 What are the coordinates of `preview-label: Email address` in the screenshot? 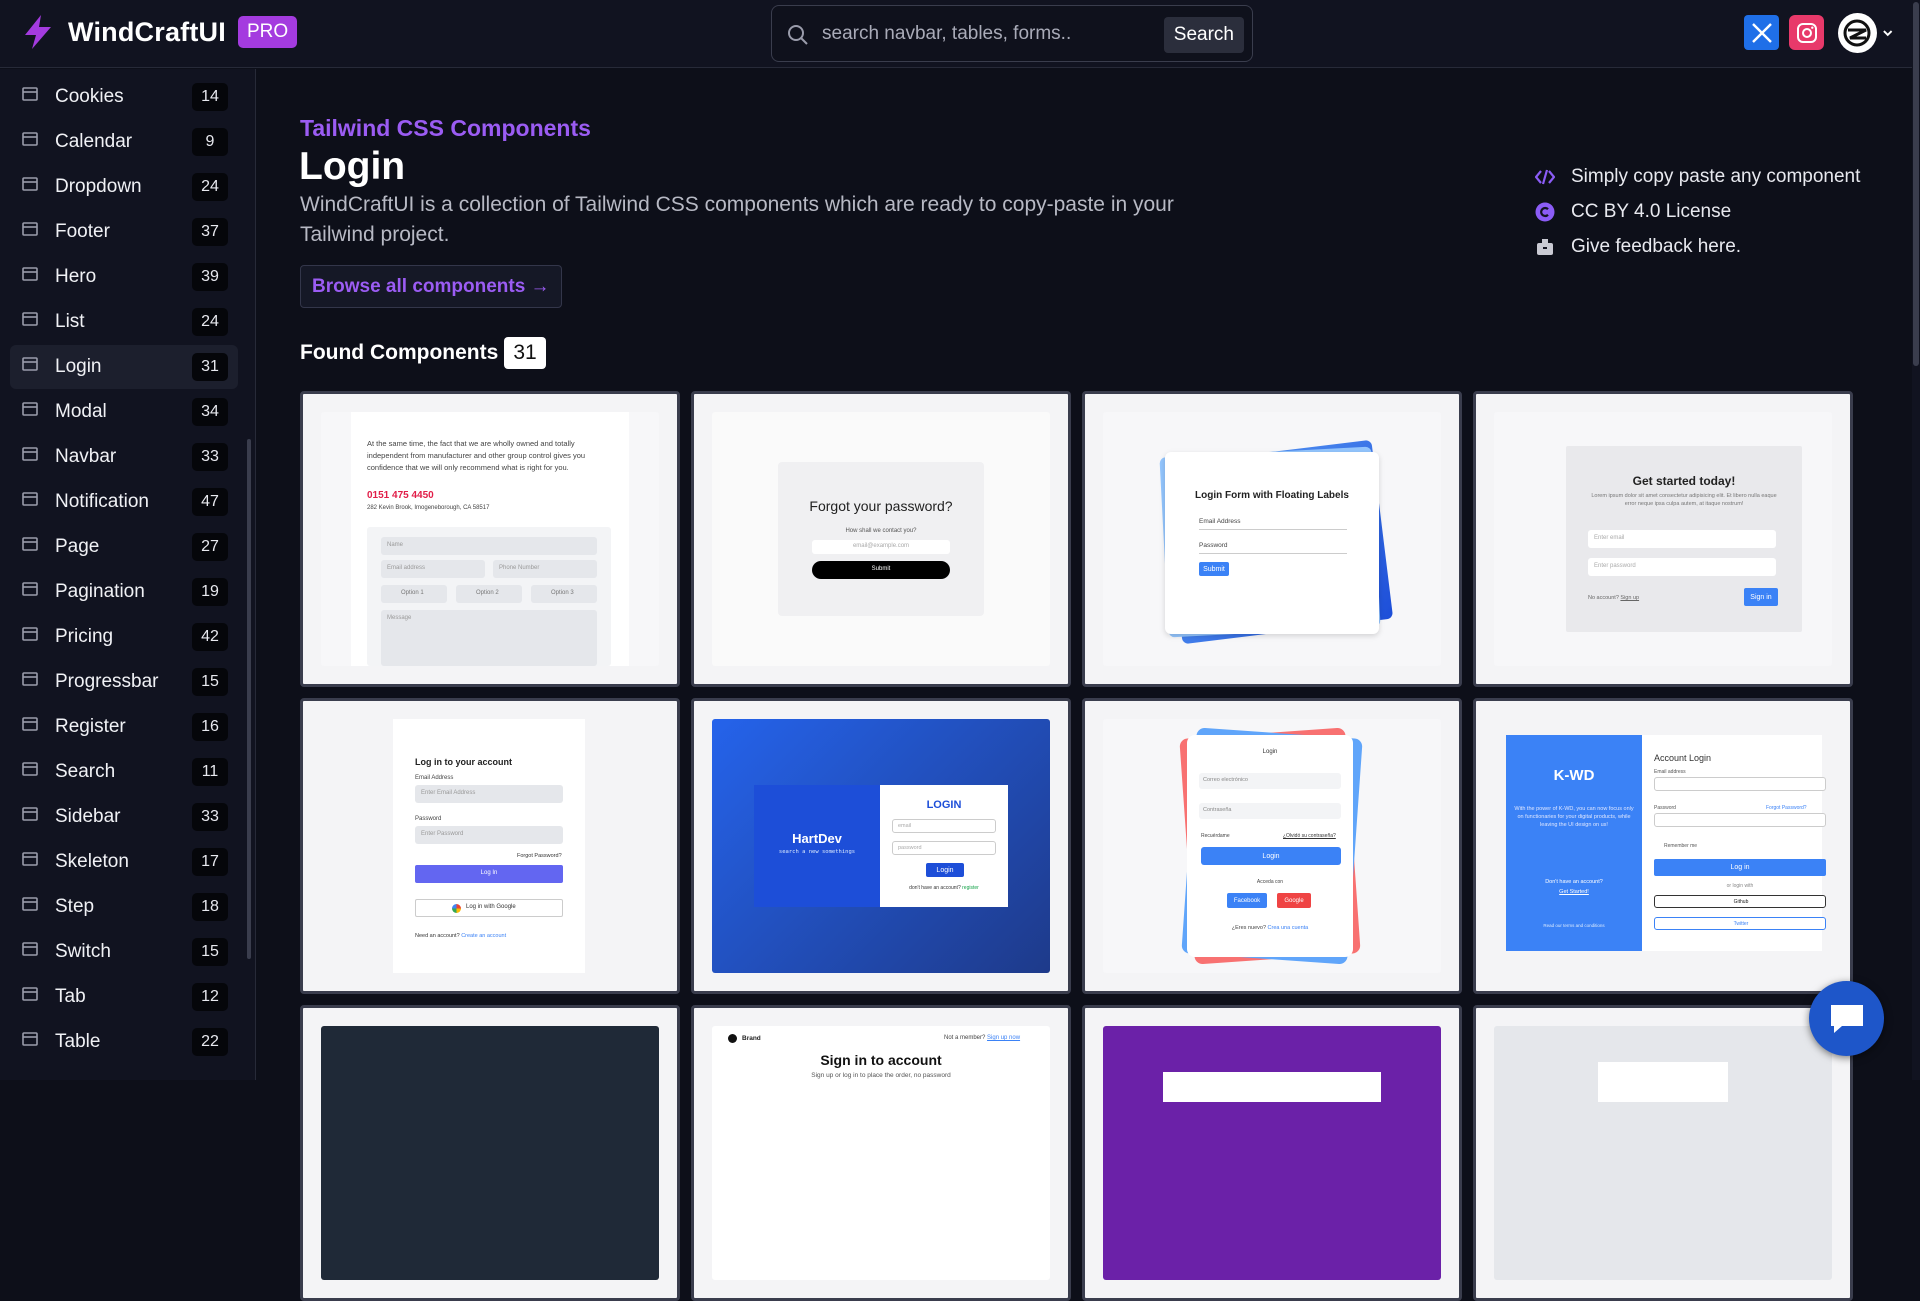 It's located at (1670, 772).